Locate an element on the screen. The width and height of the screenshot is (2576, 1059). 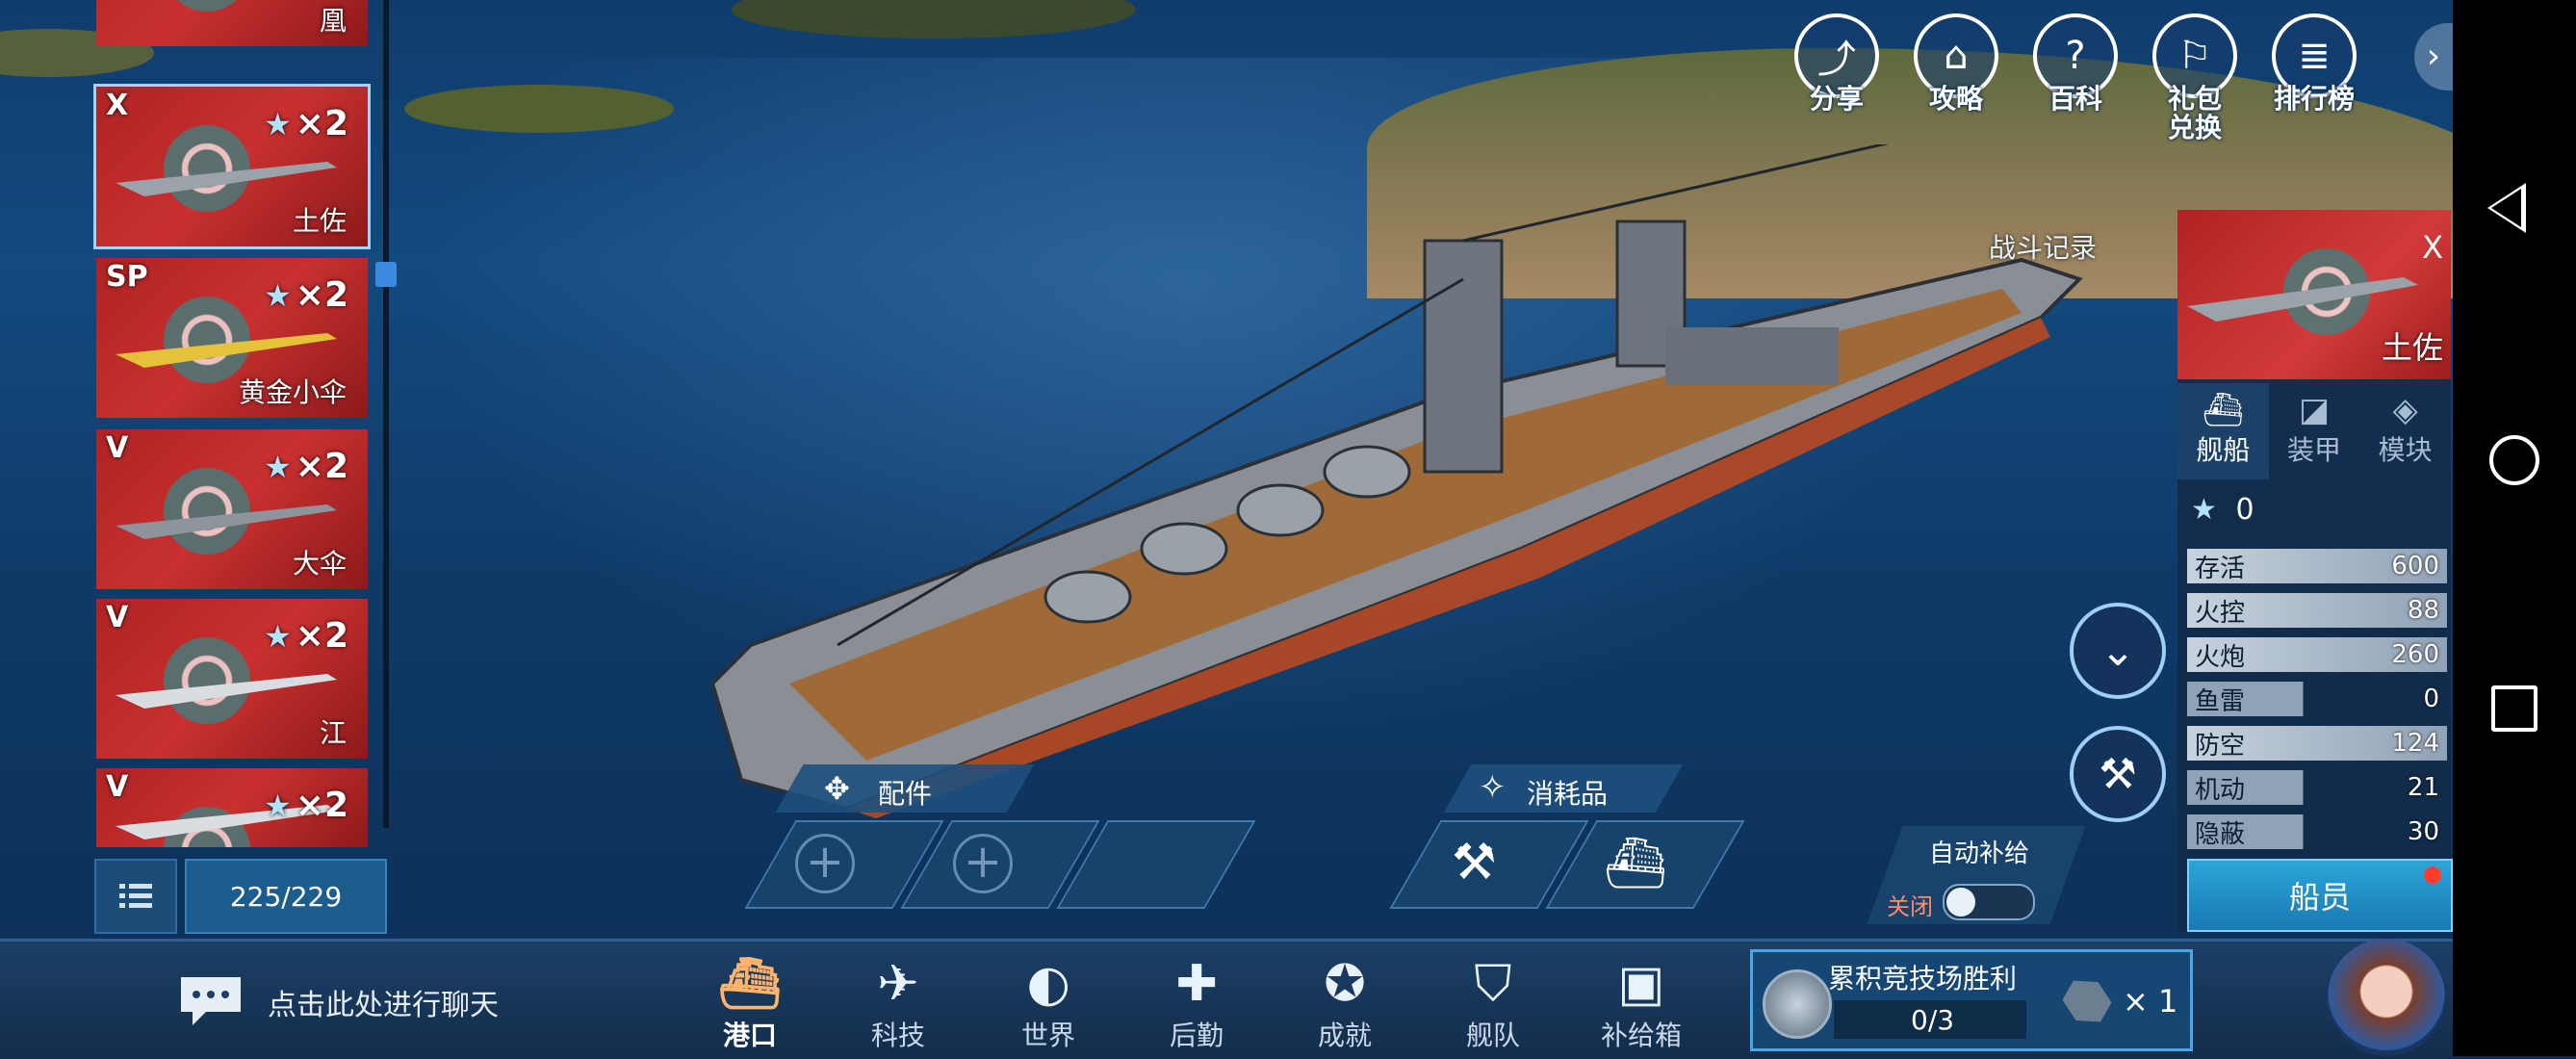
refit-button: ⚒ is located at coordinates (2118, 774).